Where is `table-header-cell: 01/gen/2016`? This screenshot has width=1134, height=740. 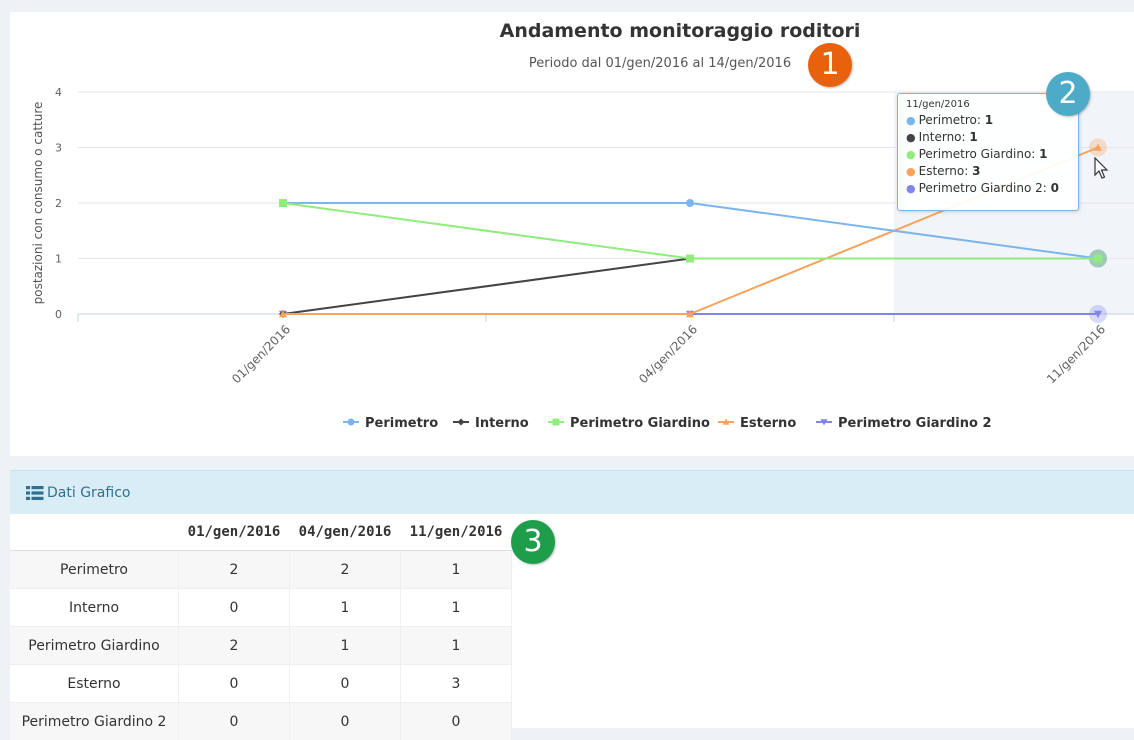 table-header-cell: 01/gen/2016 is located at coordinates (234, 532).